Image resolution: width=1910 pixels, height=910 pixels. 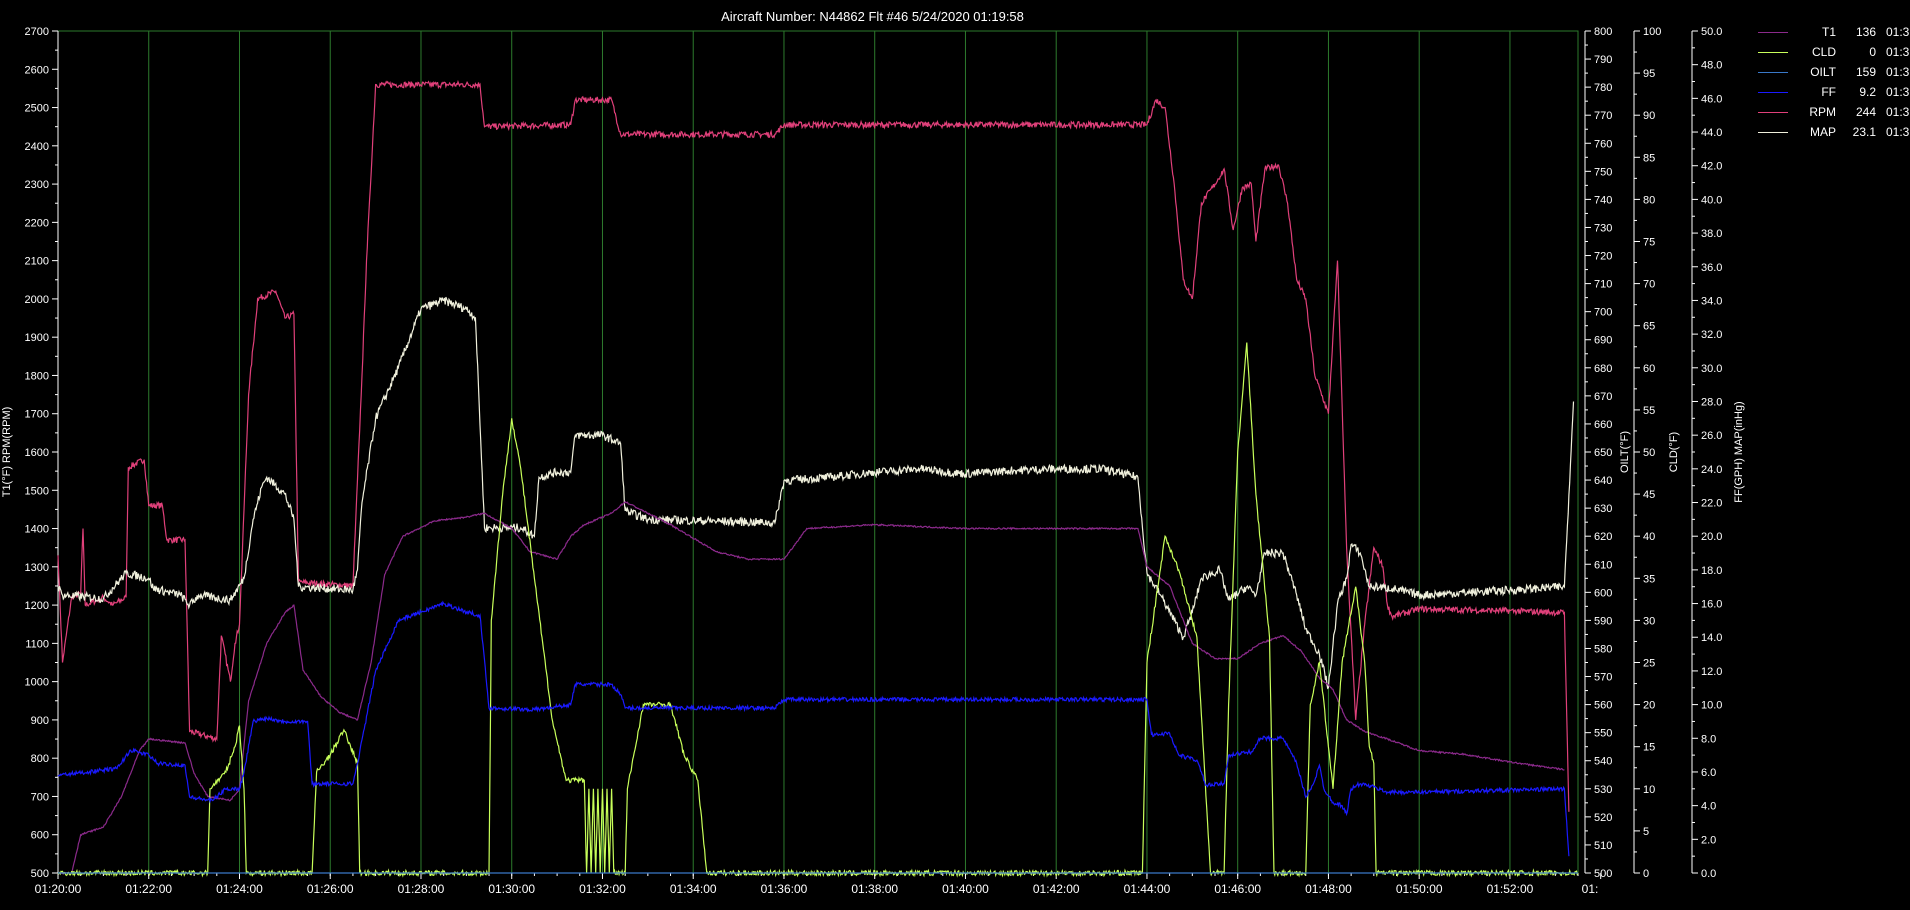 What do you see at coordinates (1603, 60) in the screenshot?
I see `y-tick-label: 790` at bounding box center [1603, 60].